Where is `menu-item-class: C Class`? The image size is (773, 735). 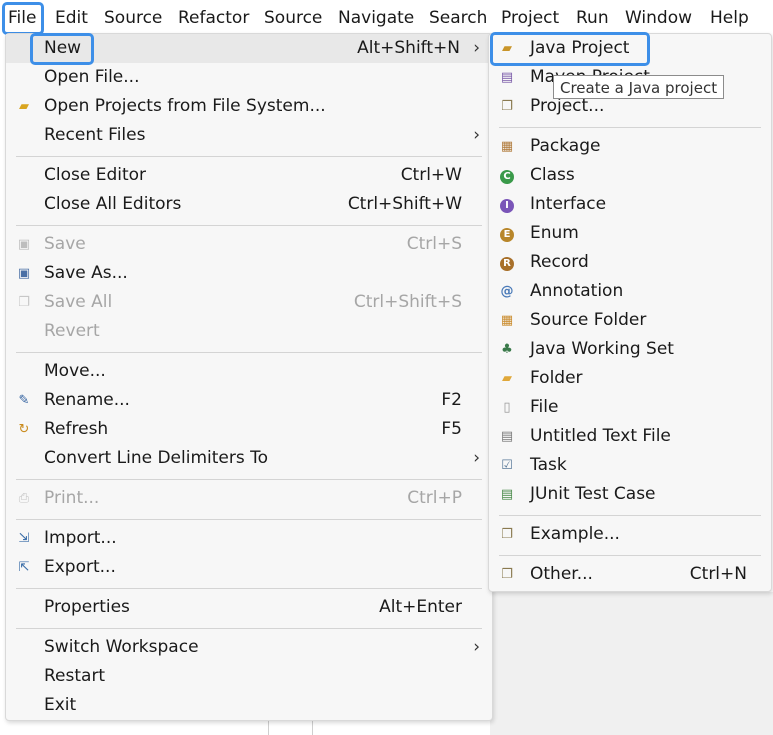 menu-item-class: C Class is located at coordinates (630, 175).